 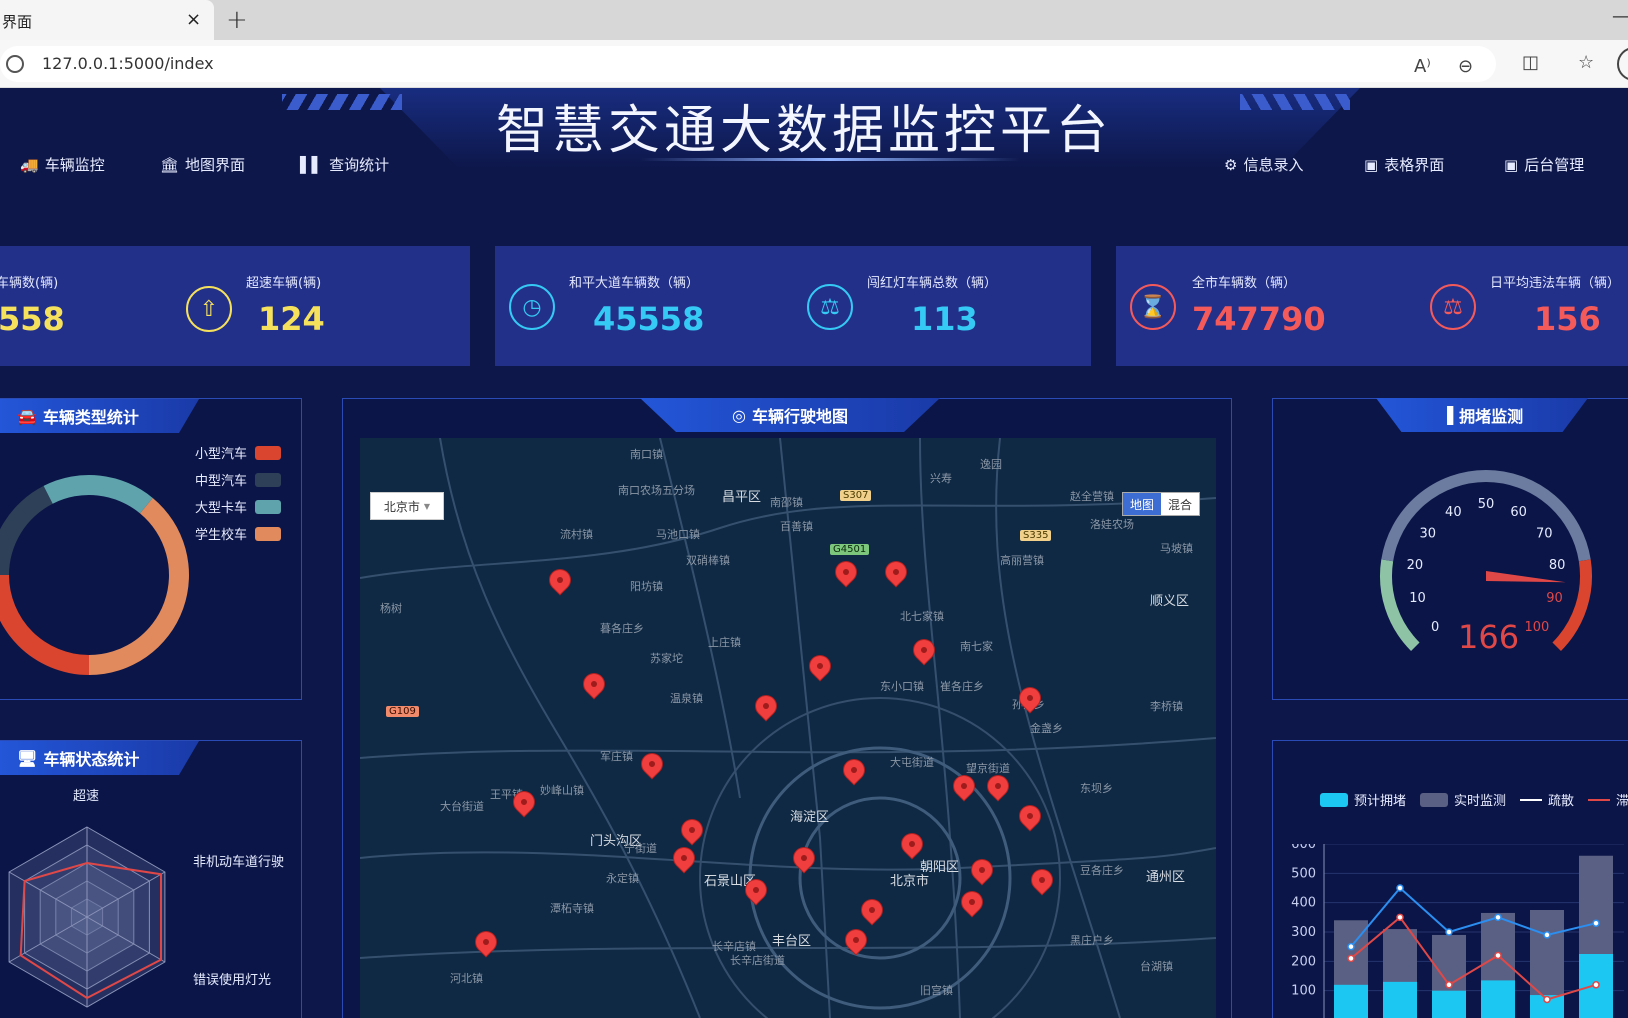 I want to click on legend-item: 中型汽车, so click(x=238, y=479).